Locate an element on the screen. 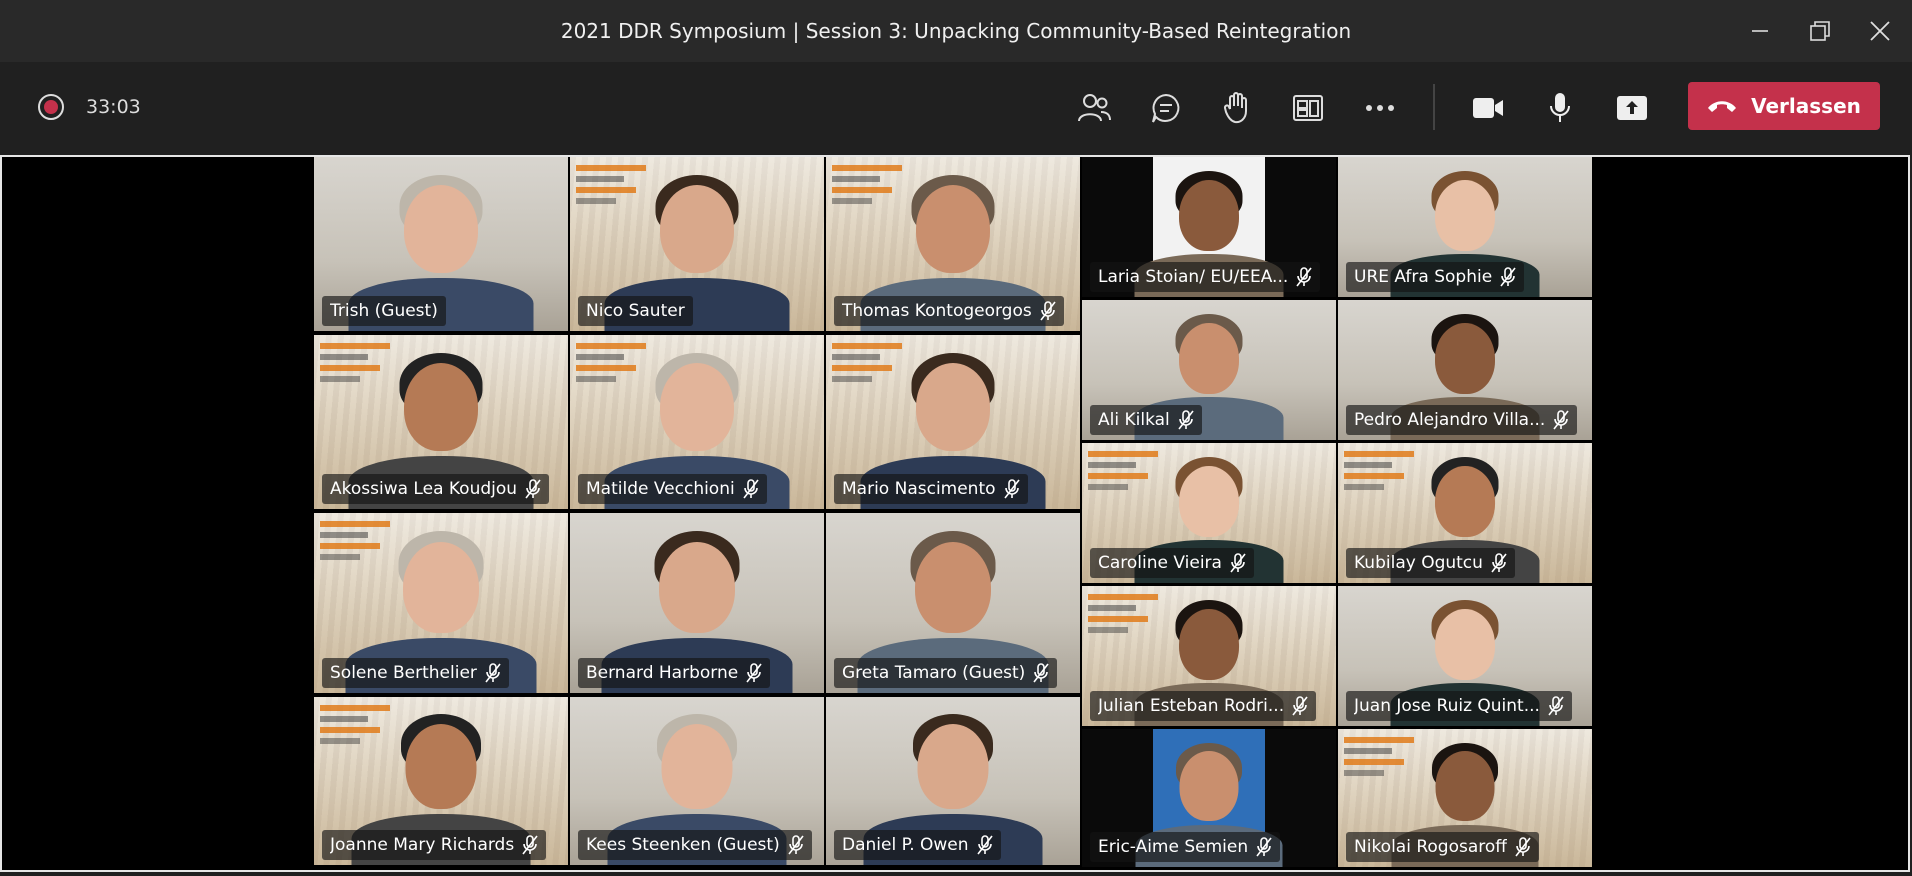 The width and height of the screenshot is (1912, 876). minimize-button is located at coordinates (1760, 31).